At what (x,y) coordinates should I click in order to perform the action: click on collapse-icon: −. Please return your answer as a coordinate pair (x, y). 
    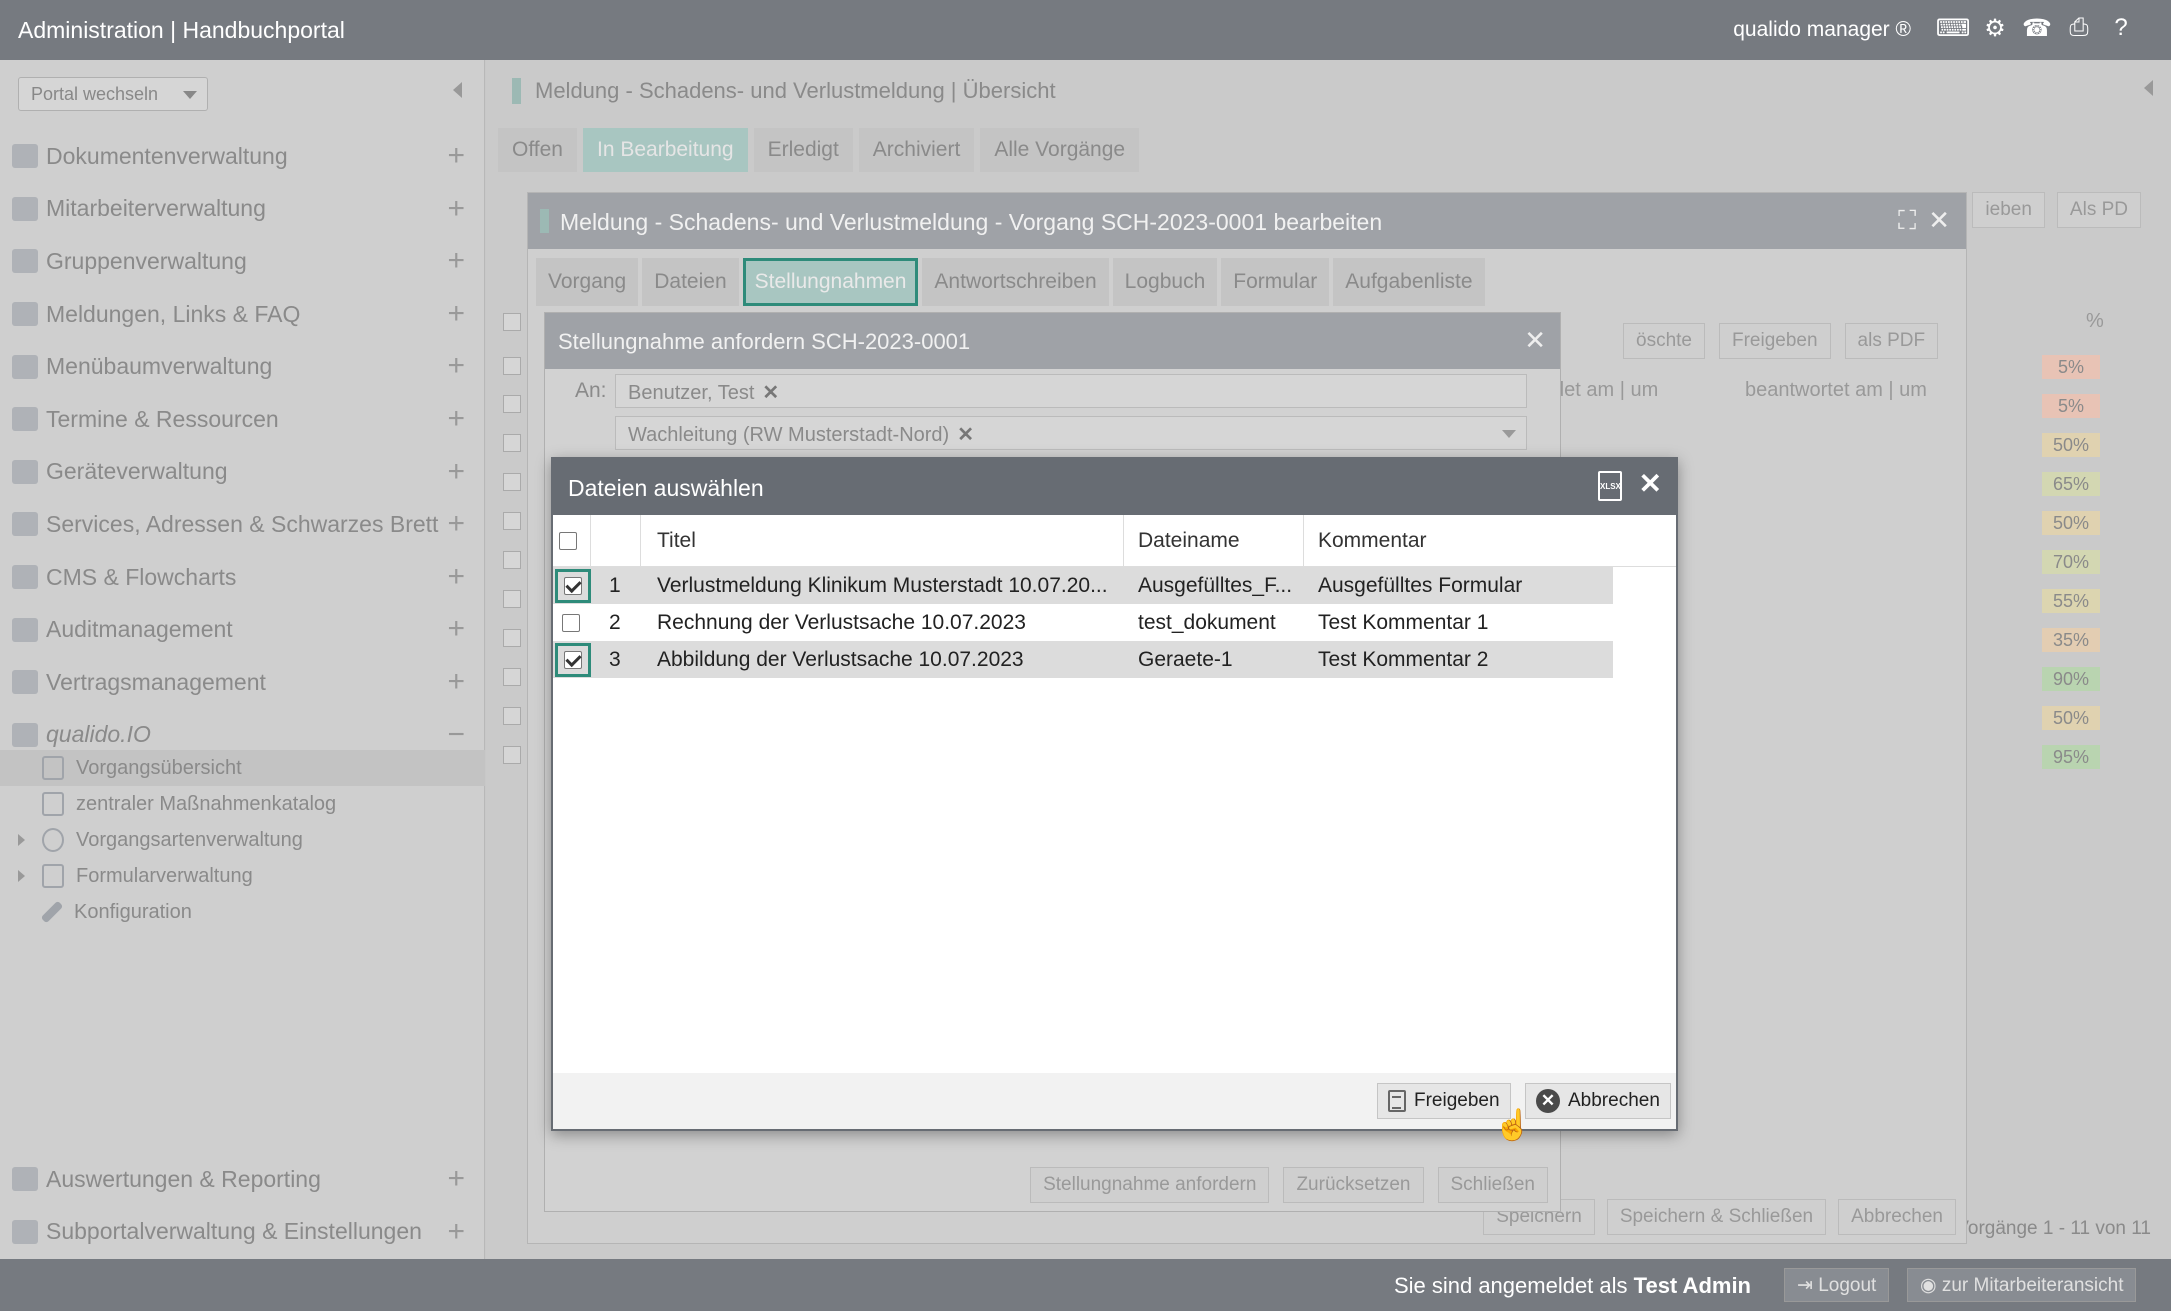
    Looking at the image, I should click on (456, 734).